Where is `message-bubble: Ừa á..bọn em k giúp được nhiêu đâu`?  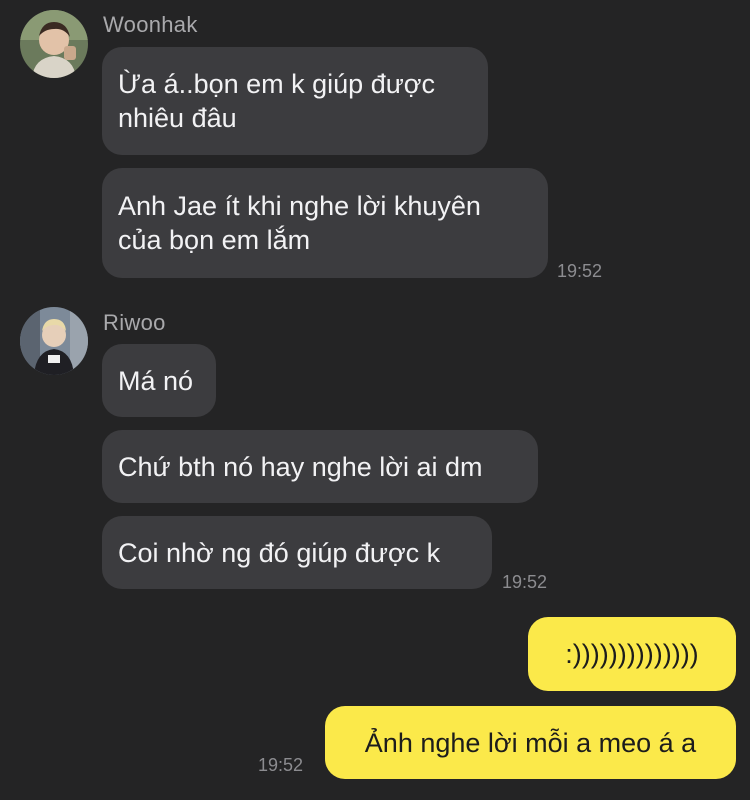 message-bubble: Ừa á..bọn em k giúp được nhiêu đâu is located at coordinates (295, 101).